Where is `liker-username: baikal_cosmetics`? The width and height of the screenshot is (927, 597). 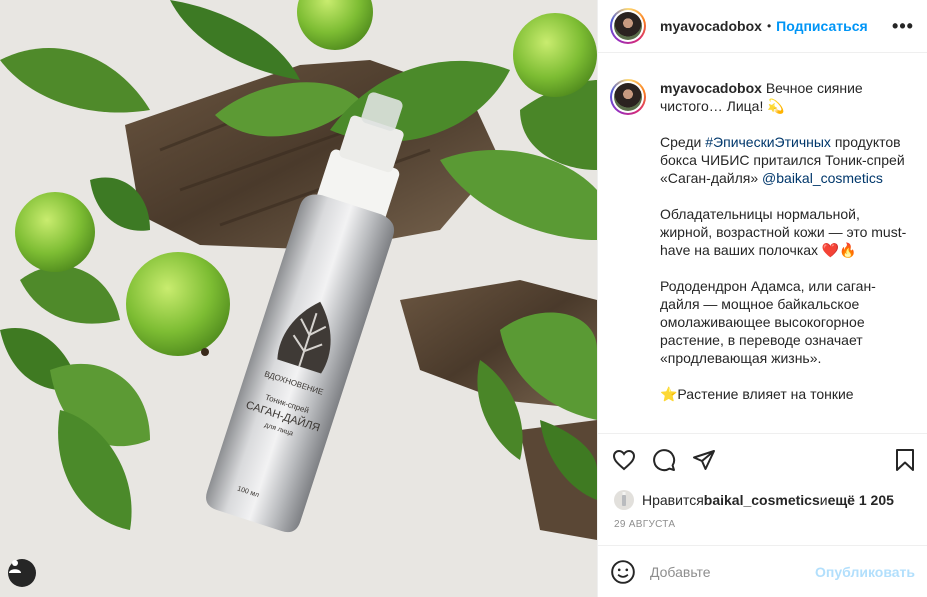
liker-username: baikal_cosmetics is located at coordinates (762, 500).